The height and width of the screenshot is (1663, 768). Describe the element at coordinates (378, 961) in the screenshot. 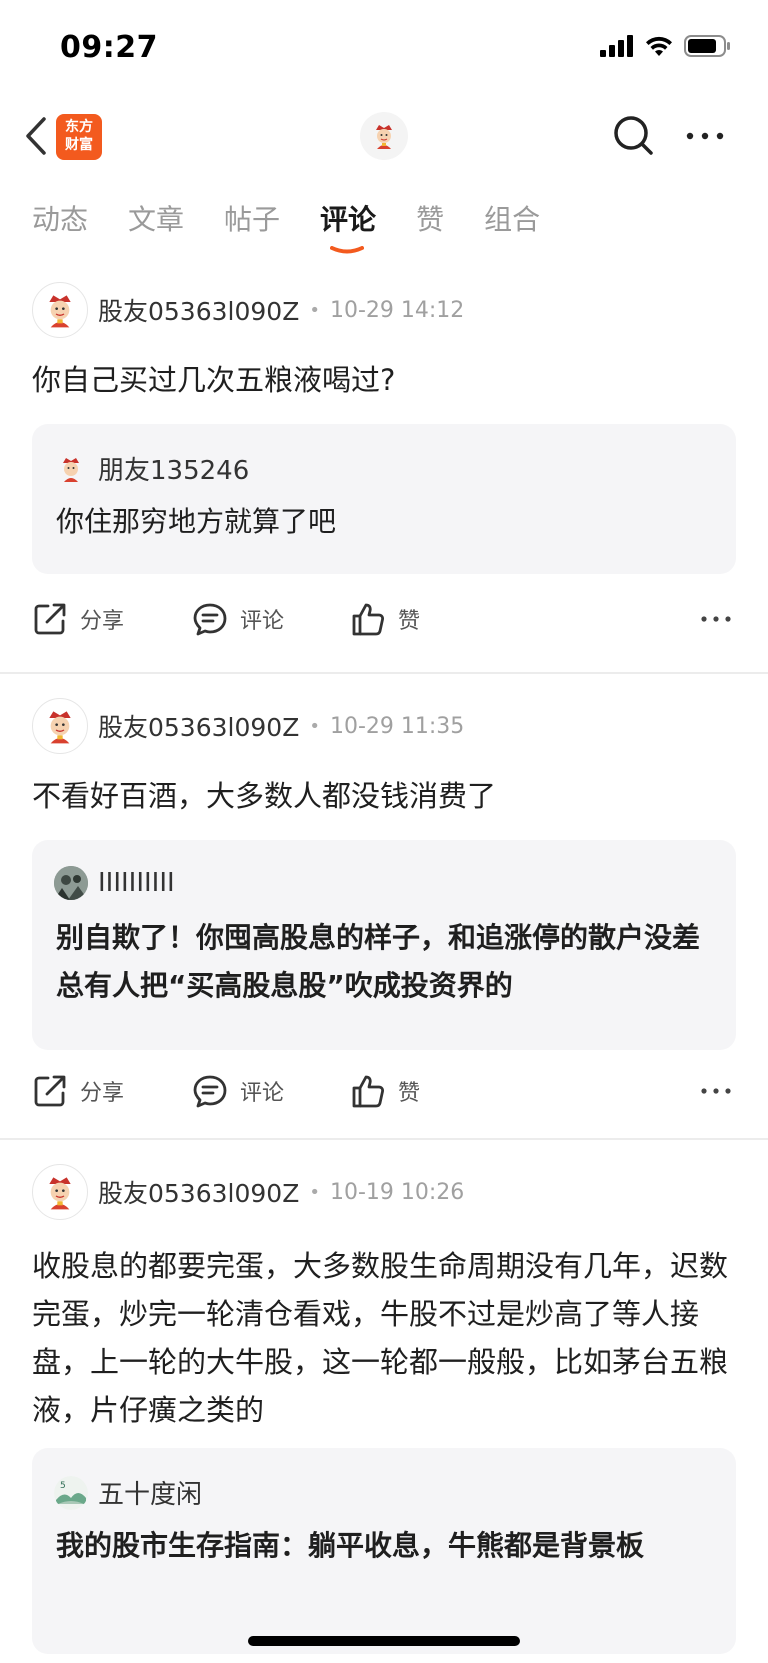

I see `quote-text: 别自欺了！你囤高股息的样子，和追涨停的散户没差总有人把“买高股息股”吹成投资界的` at that location.